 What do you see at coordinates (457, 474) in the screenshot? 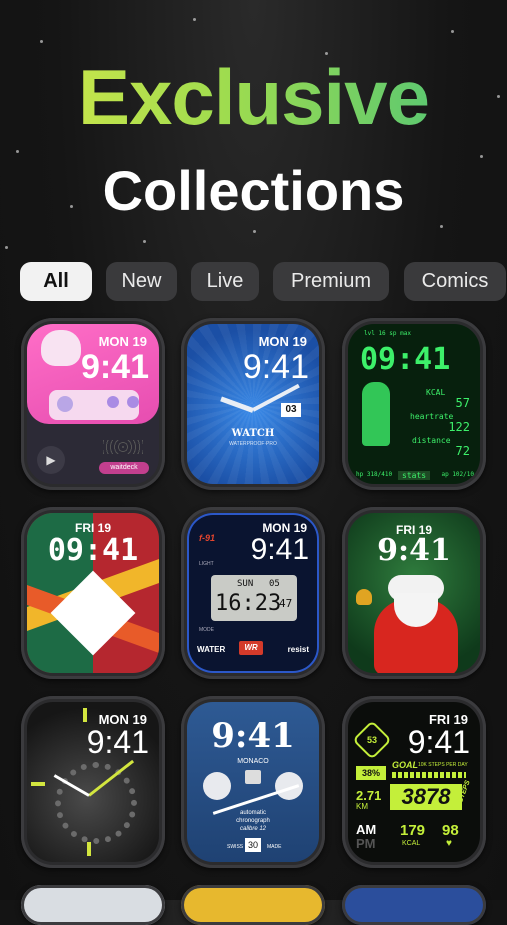
I see `ap-label: ap 102/10` at bounding box center [457, 474].